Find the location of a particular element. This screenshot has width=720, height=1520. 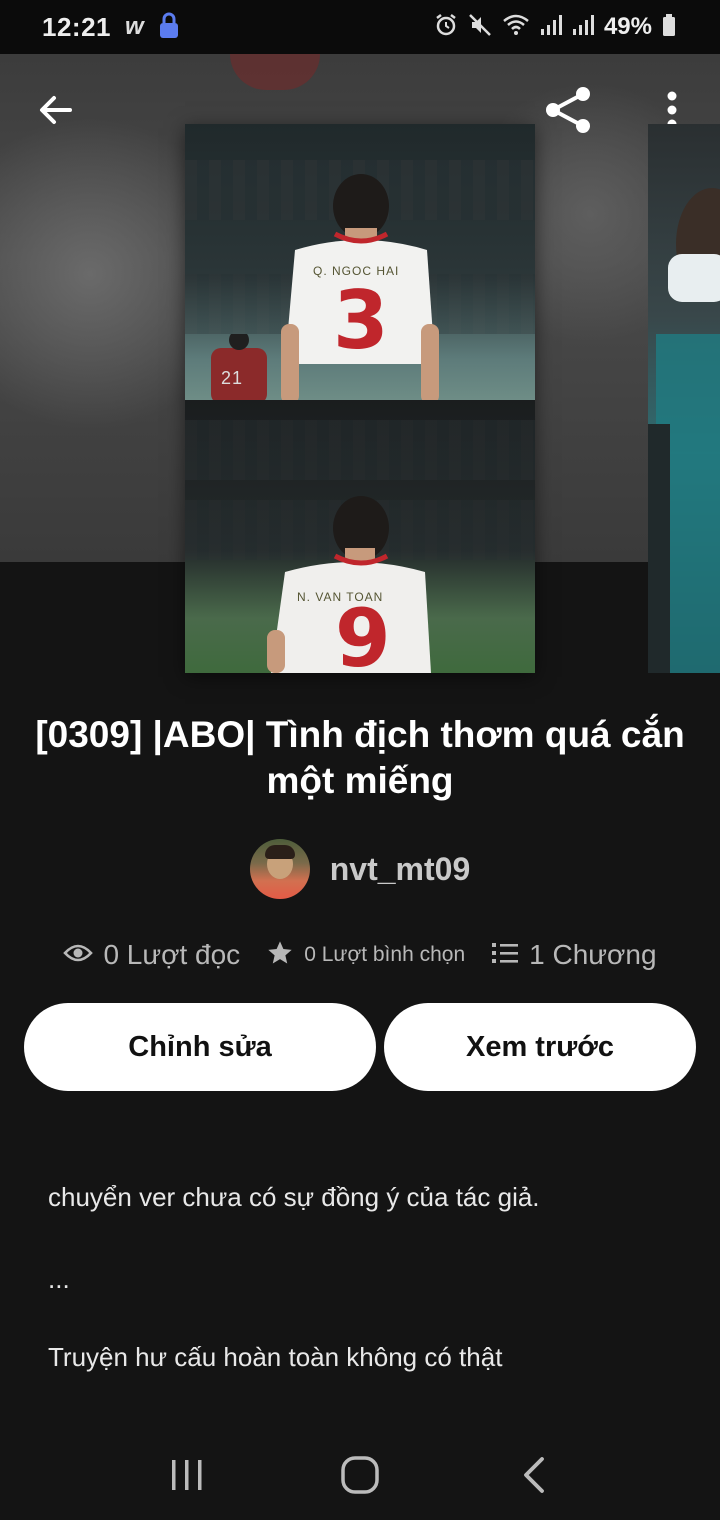

lock-icon is located at coordinates (169, 27).